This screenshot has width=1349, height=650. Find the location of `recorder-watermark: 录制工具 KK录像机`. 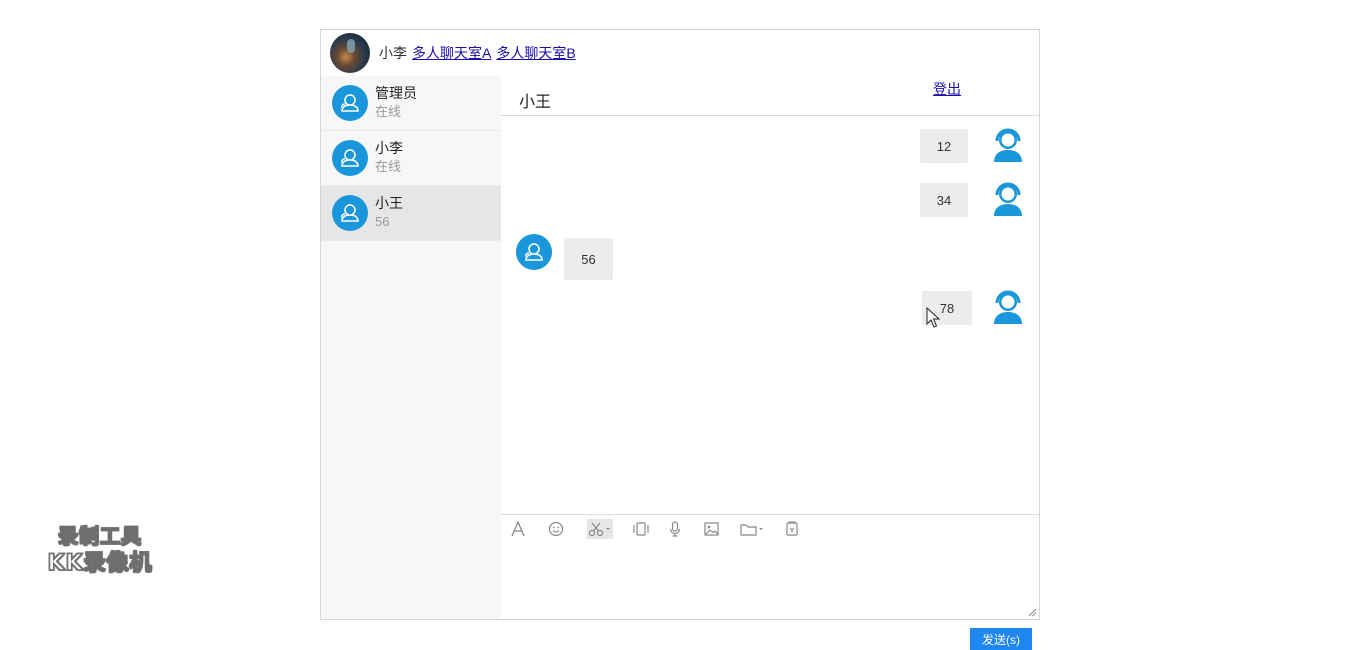

recorder-watermark: 录制工具 KK录像机 is located at coordinates (100, 551).